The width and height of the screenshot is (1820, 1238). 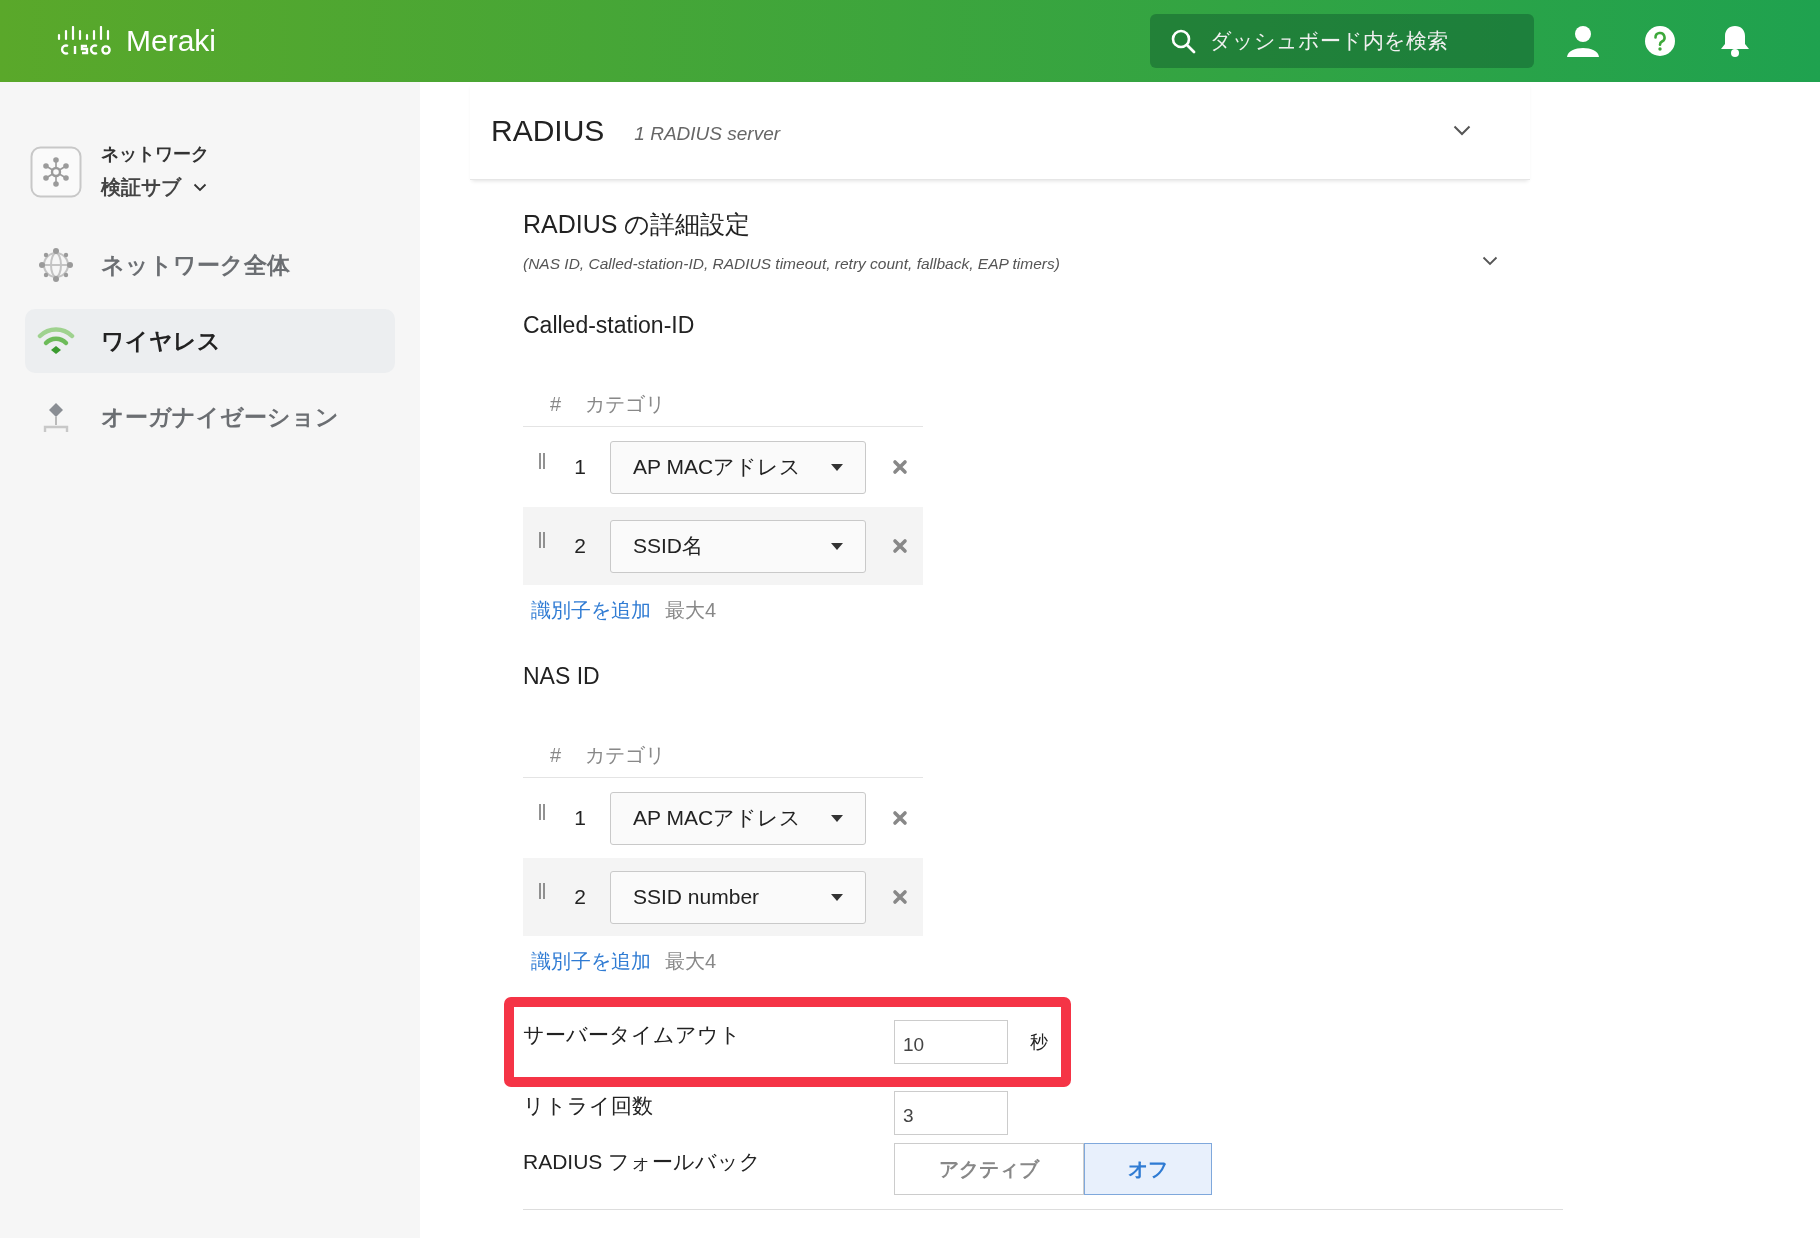 I want to click on setting-label: リトライ回数, so click(x=588, y=1106).